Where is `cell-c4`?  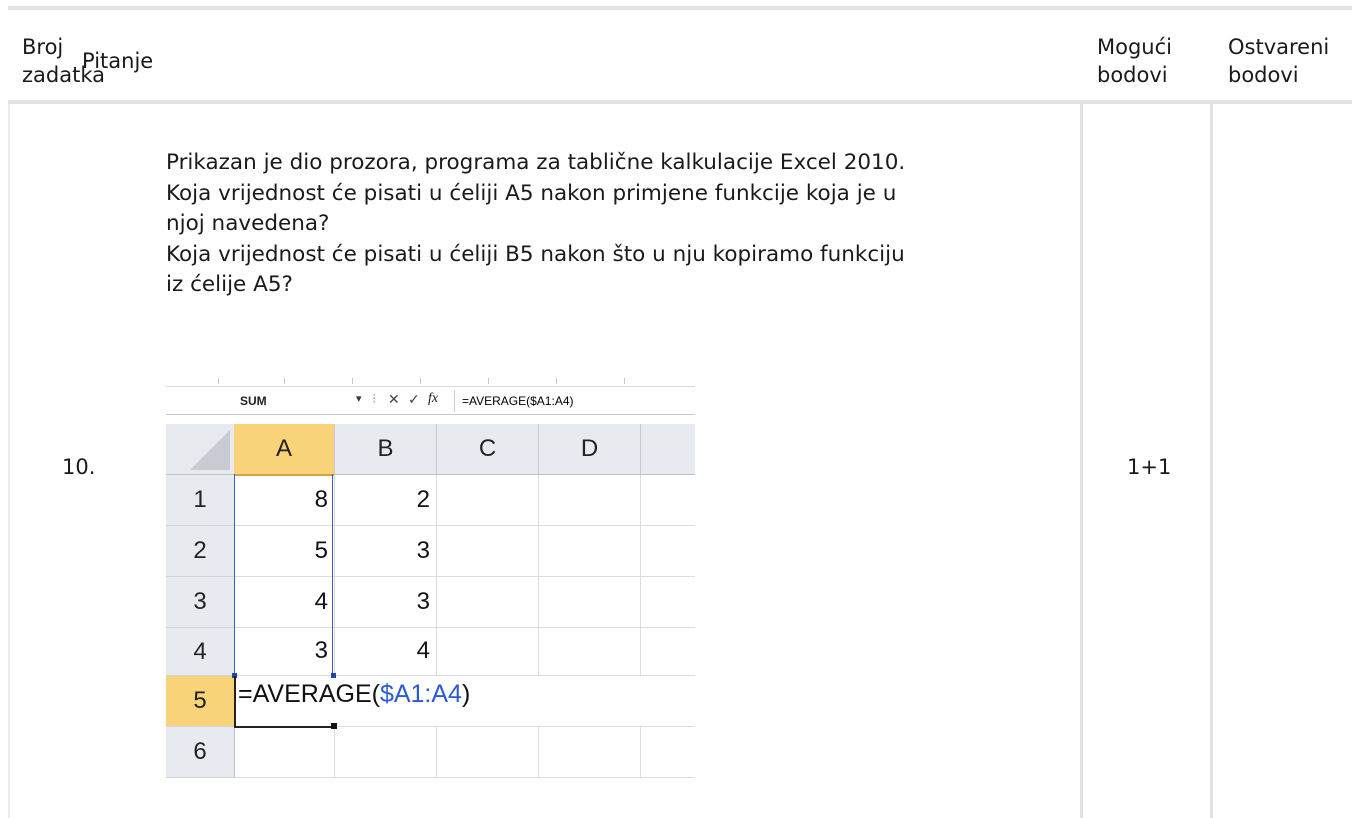 cell-c4 is located at coordinates (488, 652).